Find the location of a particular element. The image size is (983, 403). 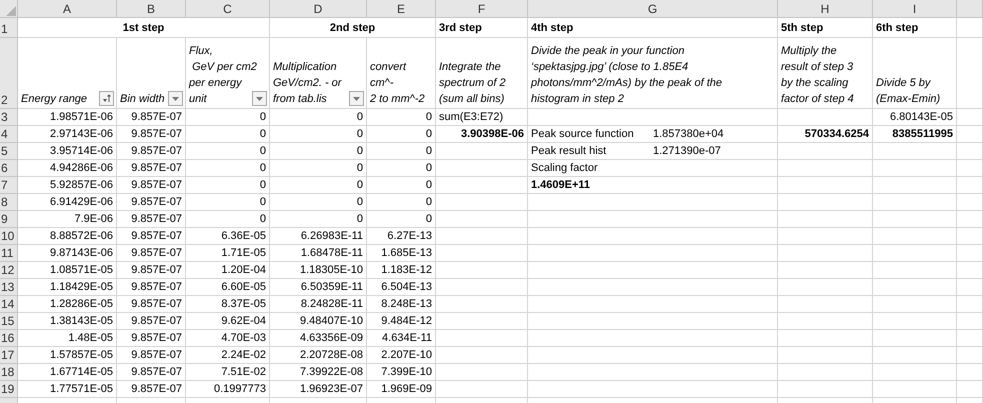

row-header: 7 is located at coordinates (9, 185).